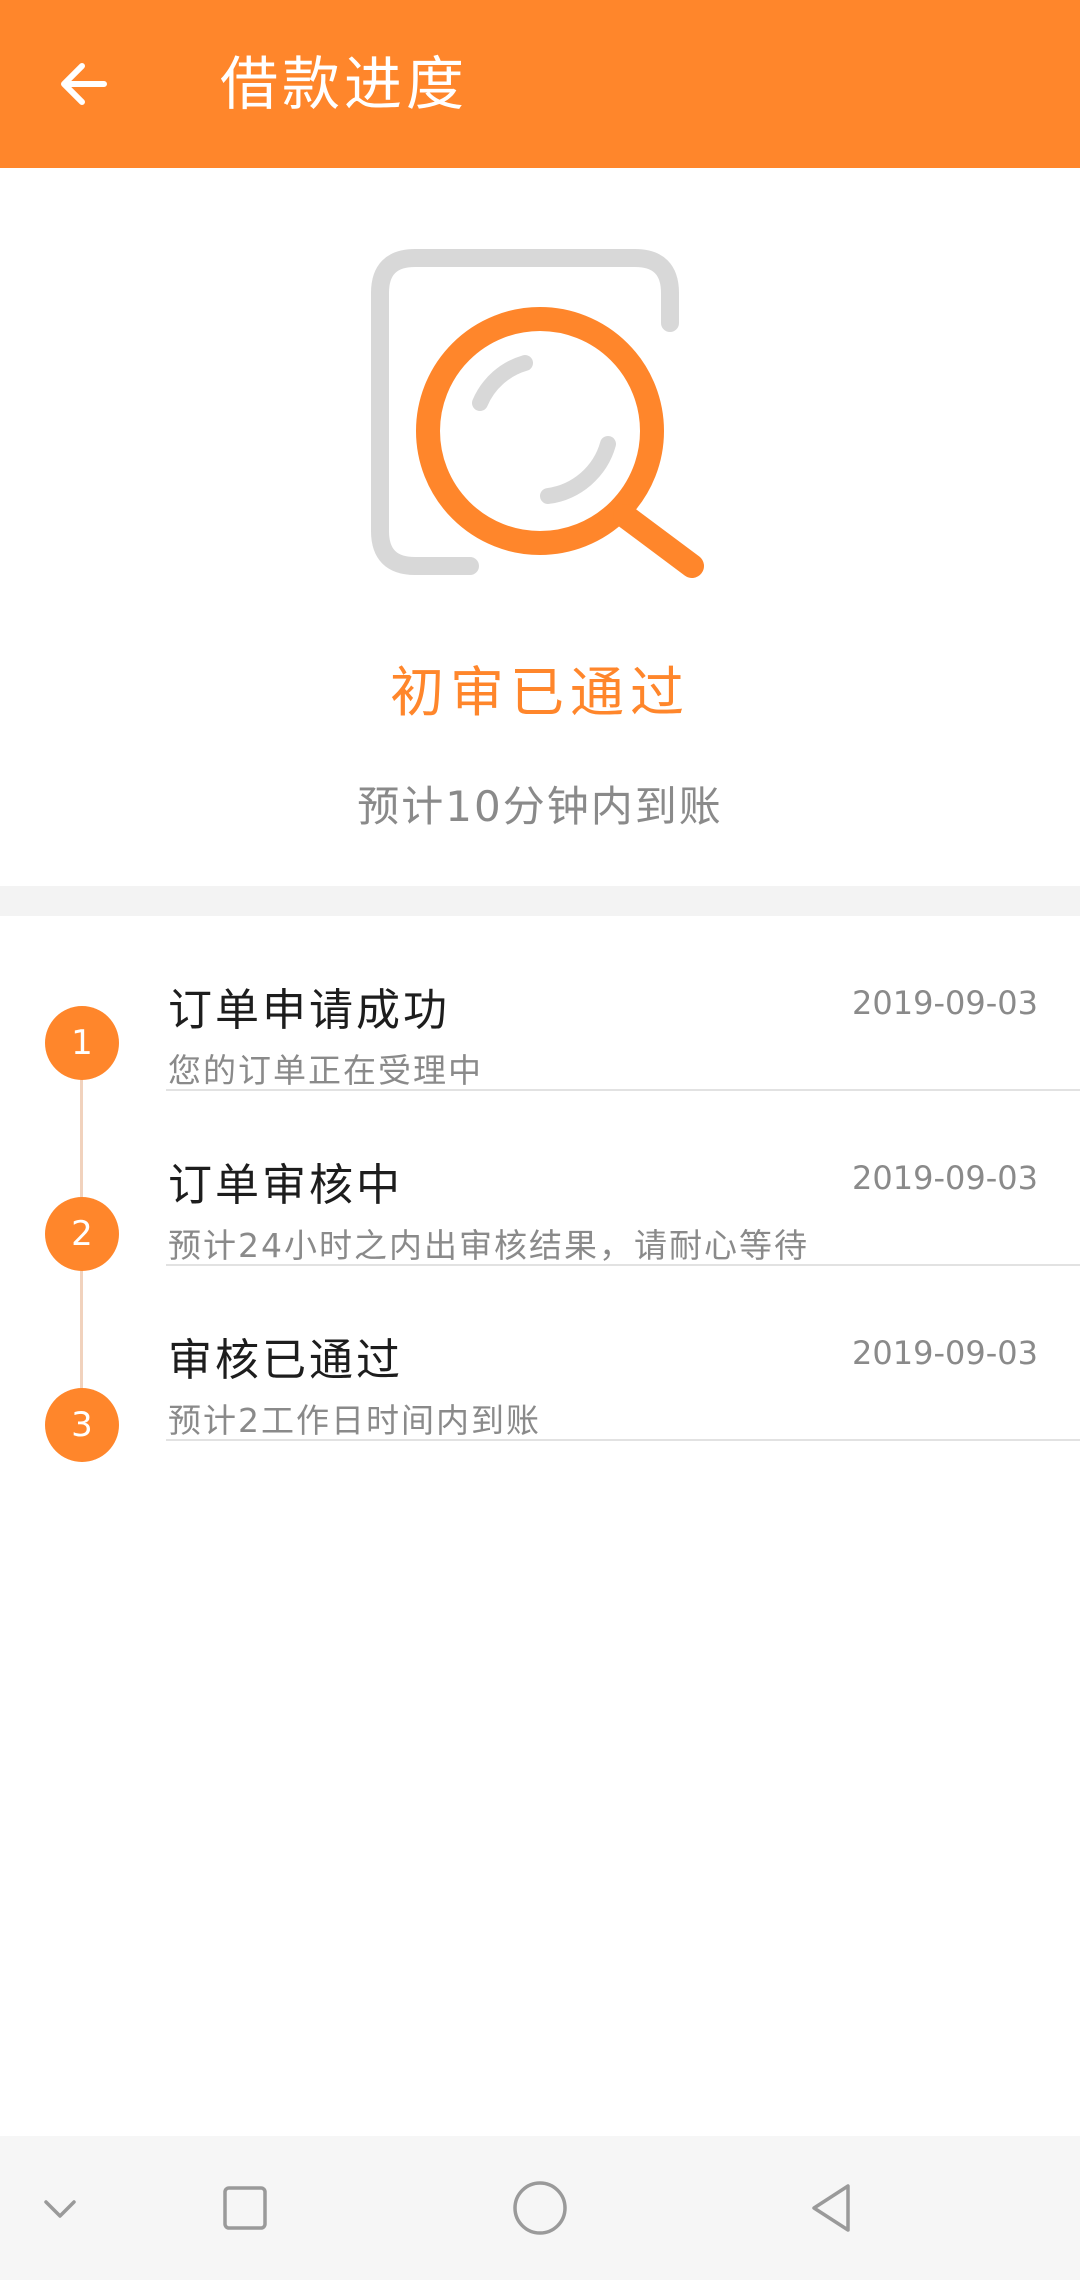  I want to click on nav-recents-button, so click(245, 2208).